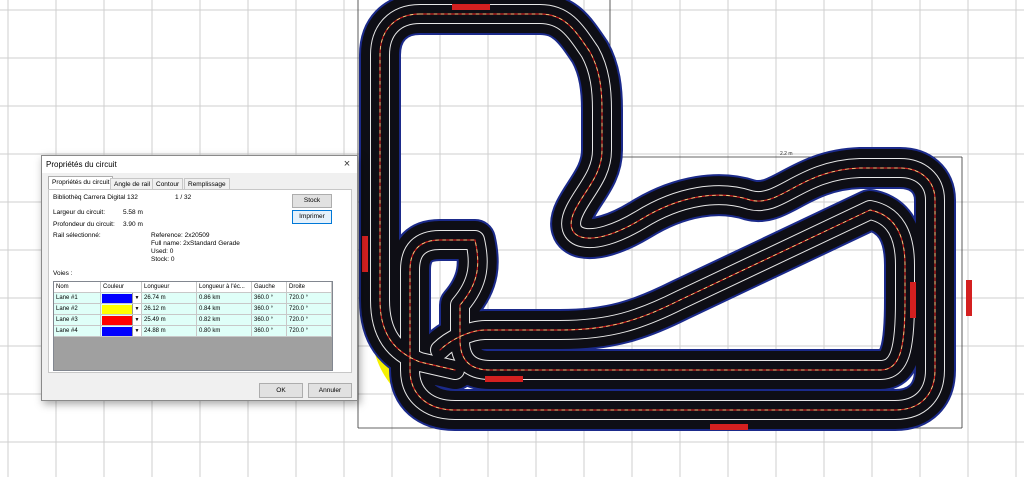  What do you see at coordinates (133, 212) in the screenshot?
I see `width-value: 5.58 m` at bounding box center [133, 212].